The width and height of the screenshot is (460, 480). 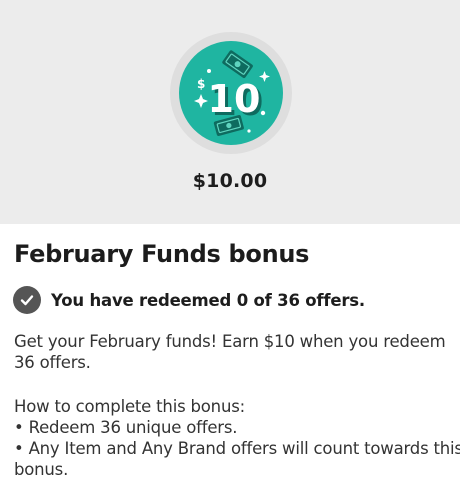 I want to click on badge-number: 10, so click(x=234, y=99).